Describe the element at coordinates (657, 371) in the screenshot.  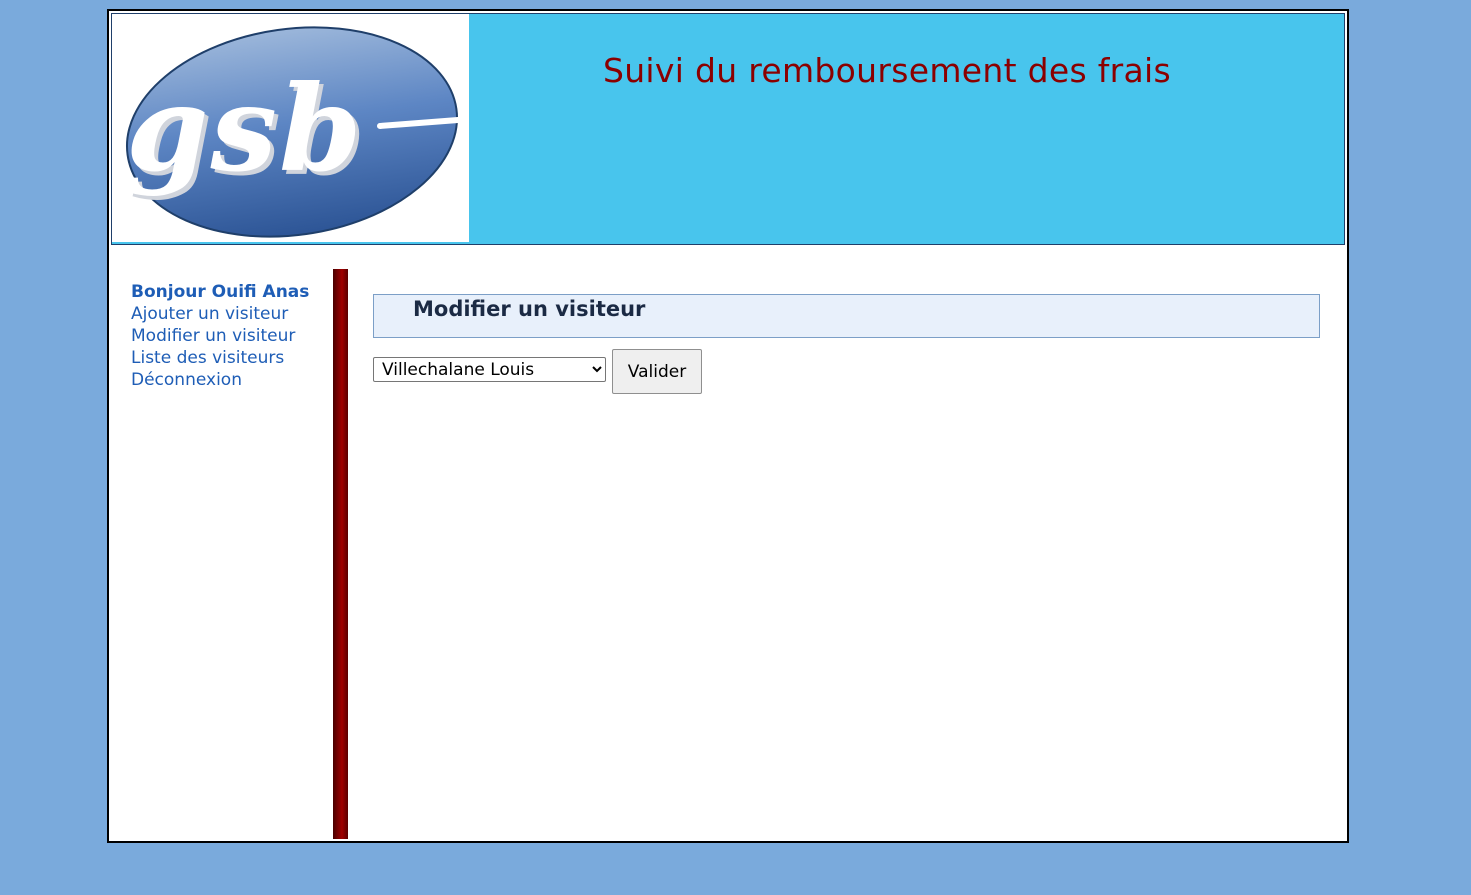
I see `valider-button: Valider` at that location.